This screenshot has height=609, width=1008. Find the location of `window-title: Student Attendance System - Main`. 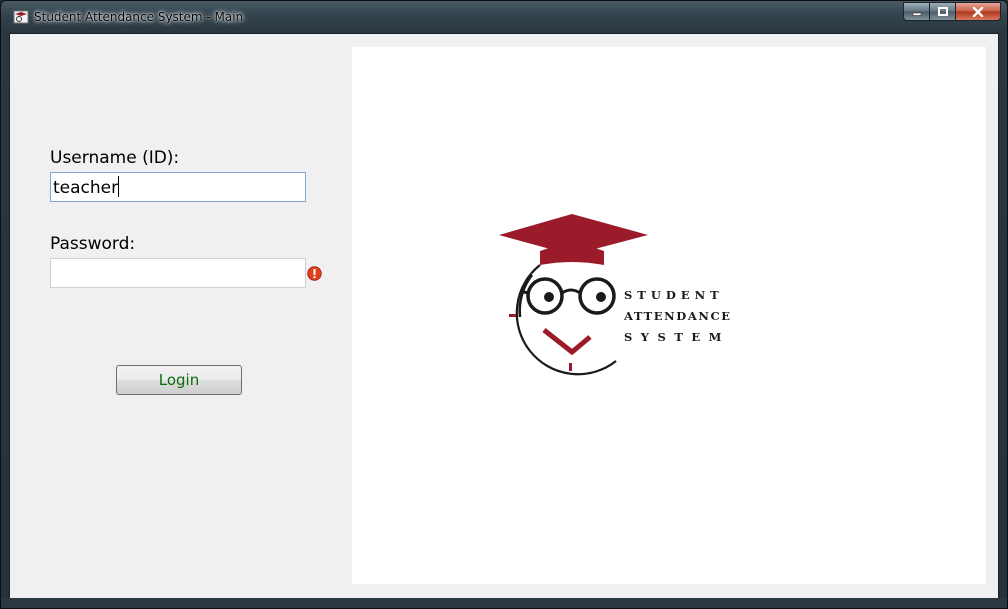

window-title: Student Attendance System - Main is located at coordinates (139, 17).